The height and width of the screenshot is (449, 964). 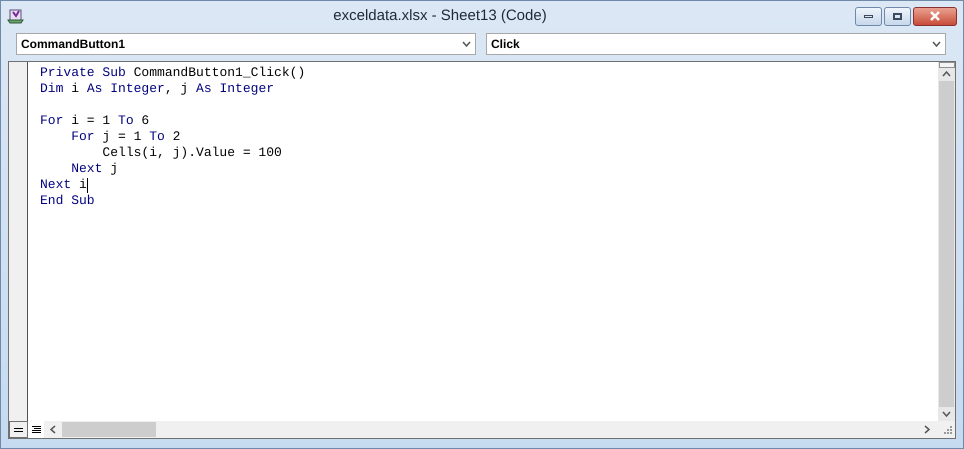 What do you see at coordinates (157, 89) in the screenshot?
I see `code-line: Dim i As Integer, j As Integer` at bounding box center [157, 89].